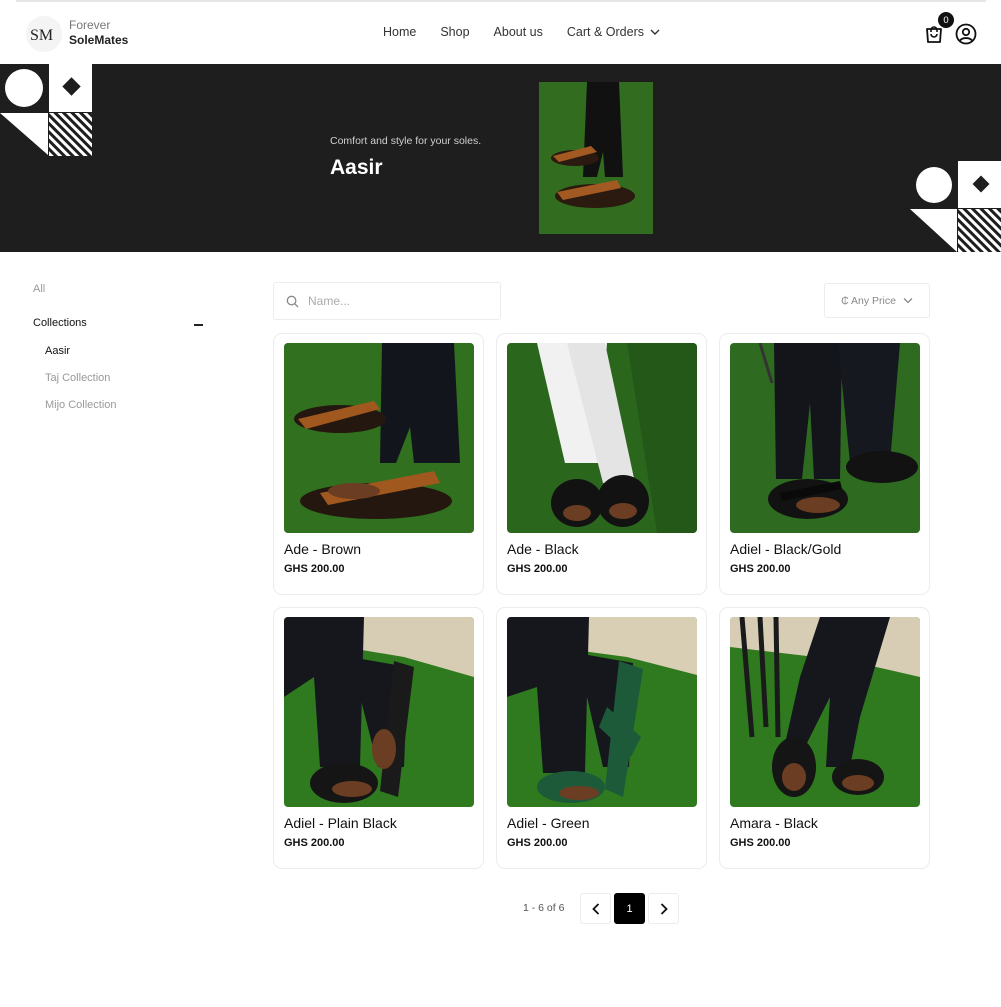  Describe the element at coordinates (544, 908) in the screenshot. I see `pagination-summary: 1 - 6 of 6` at that location.